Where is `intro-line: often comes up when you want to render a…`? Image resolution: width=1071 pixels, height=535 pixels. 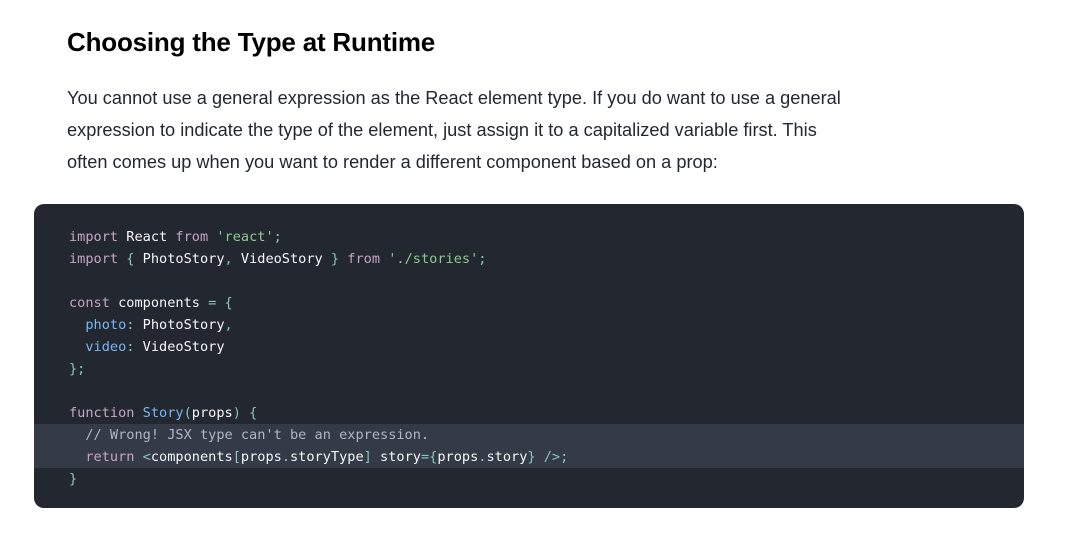
intro-line: often comes up when you want to render a… is located at coordinates (392, 162).